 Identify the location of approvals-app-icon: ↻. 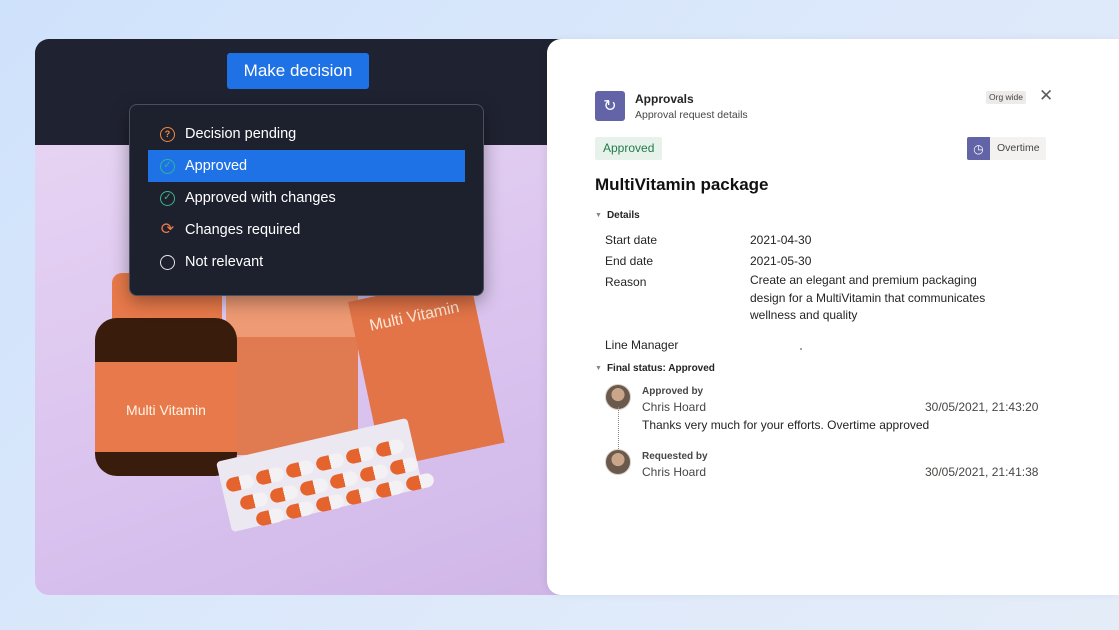
(610, 106).